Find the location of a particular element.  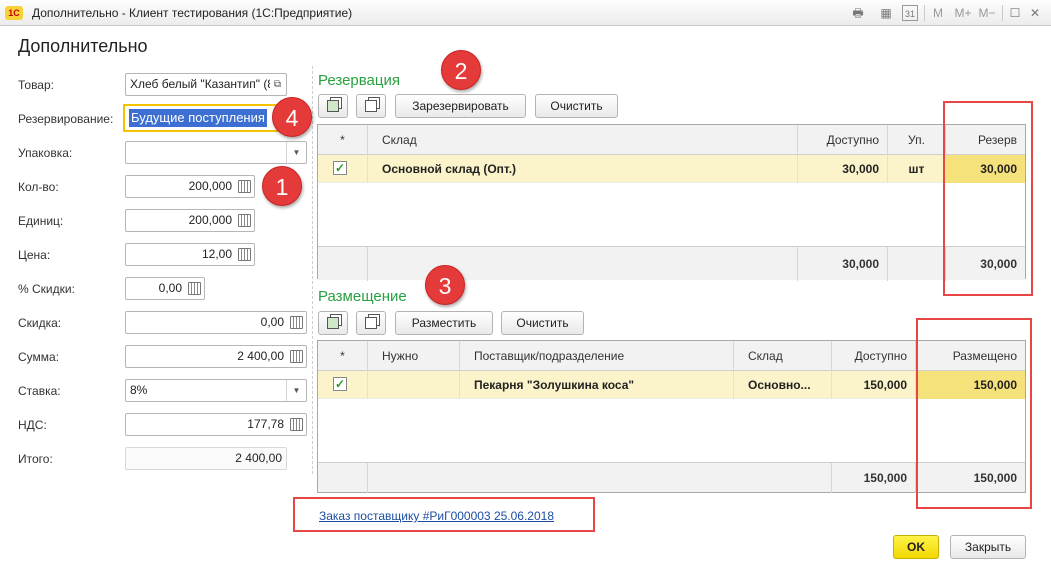

qty-field: 200,000 is located at coordinates (190, 186).